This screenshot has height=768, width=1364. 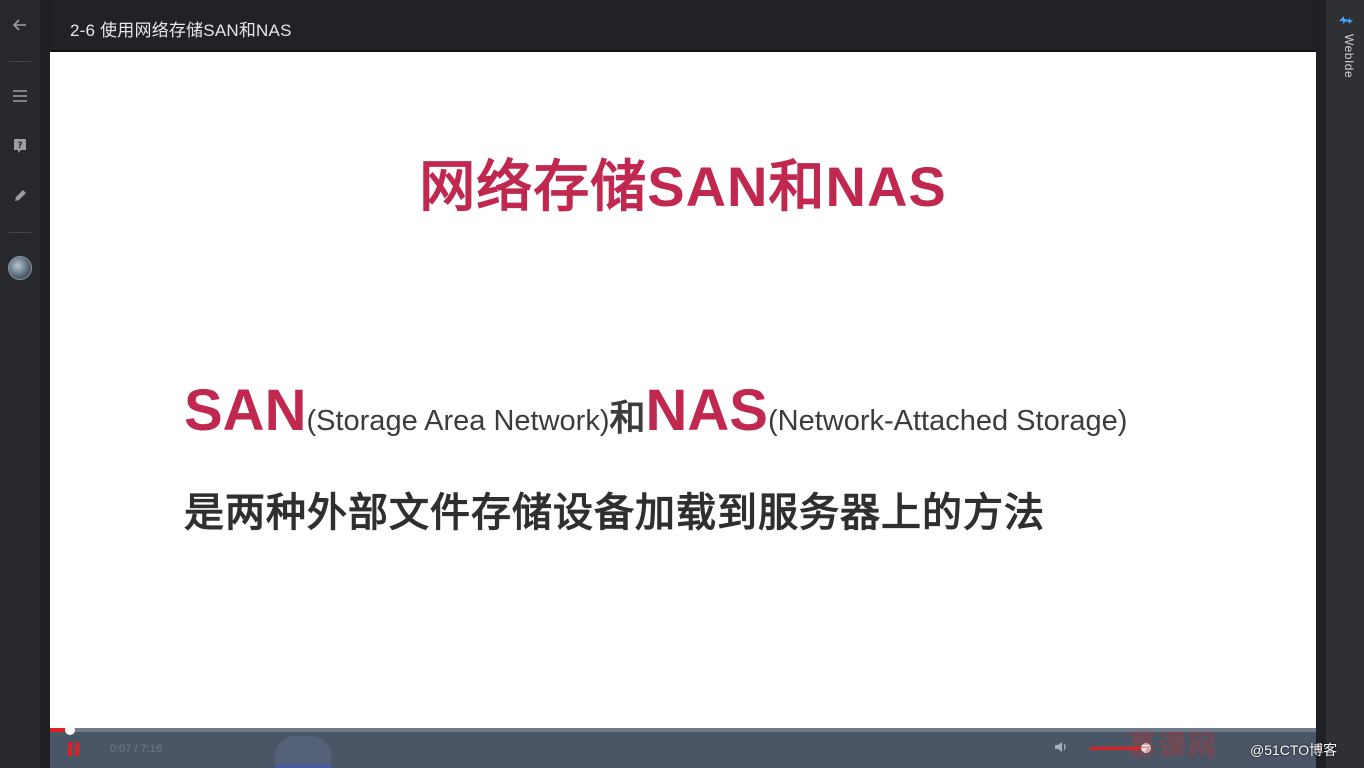 I want to click on san-term: SAN, so click(x=245, y=410).